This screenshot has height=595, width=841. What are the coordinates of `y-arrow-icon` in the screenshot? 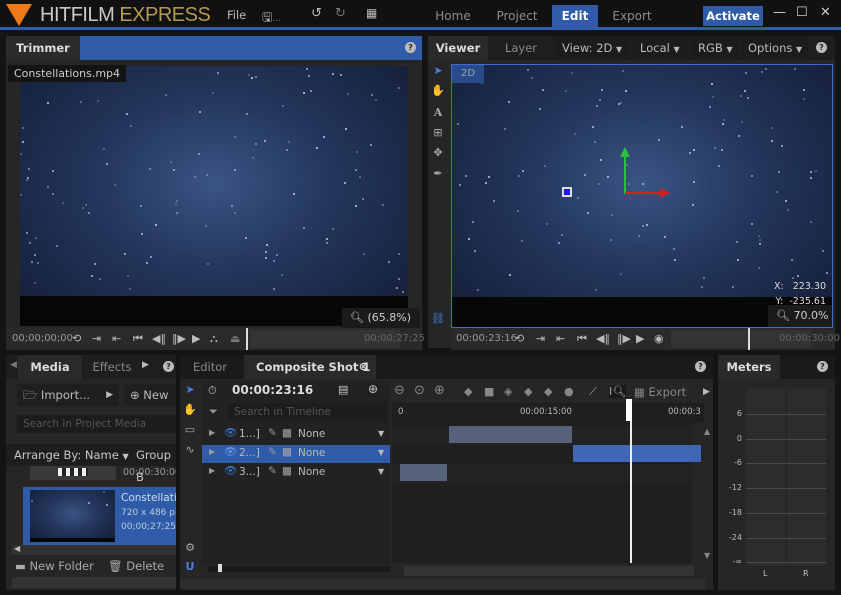 It's located at (625, 152).